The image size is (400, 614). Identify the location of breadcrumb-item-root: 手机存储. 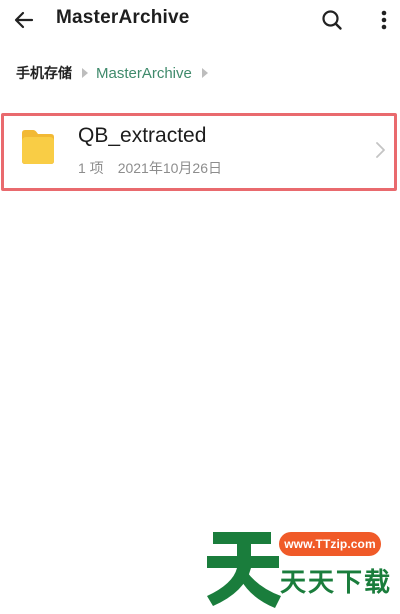
(44, 73).